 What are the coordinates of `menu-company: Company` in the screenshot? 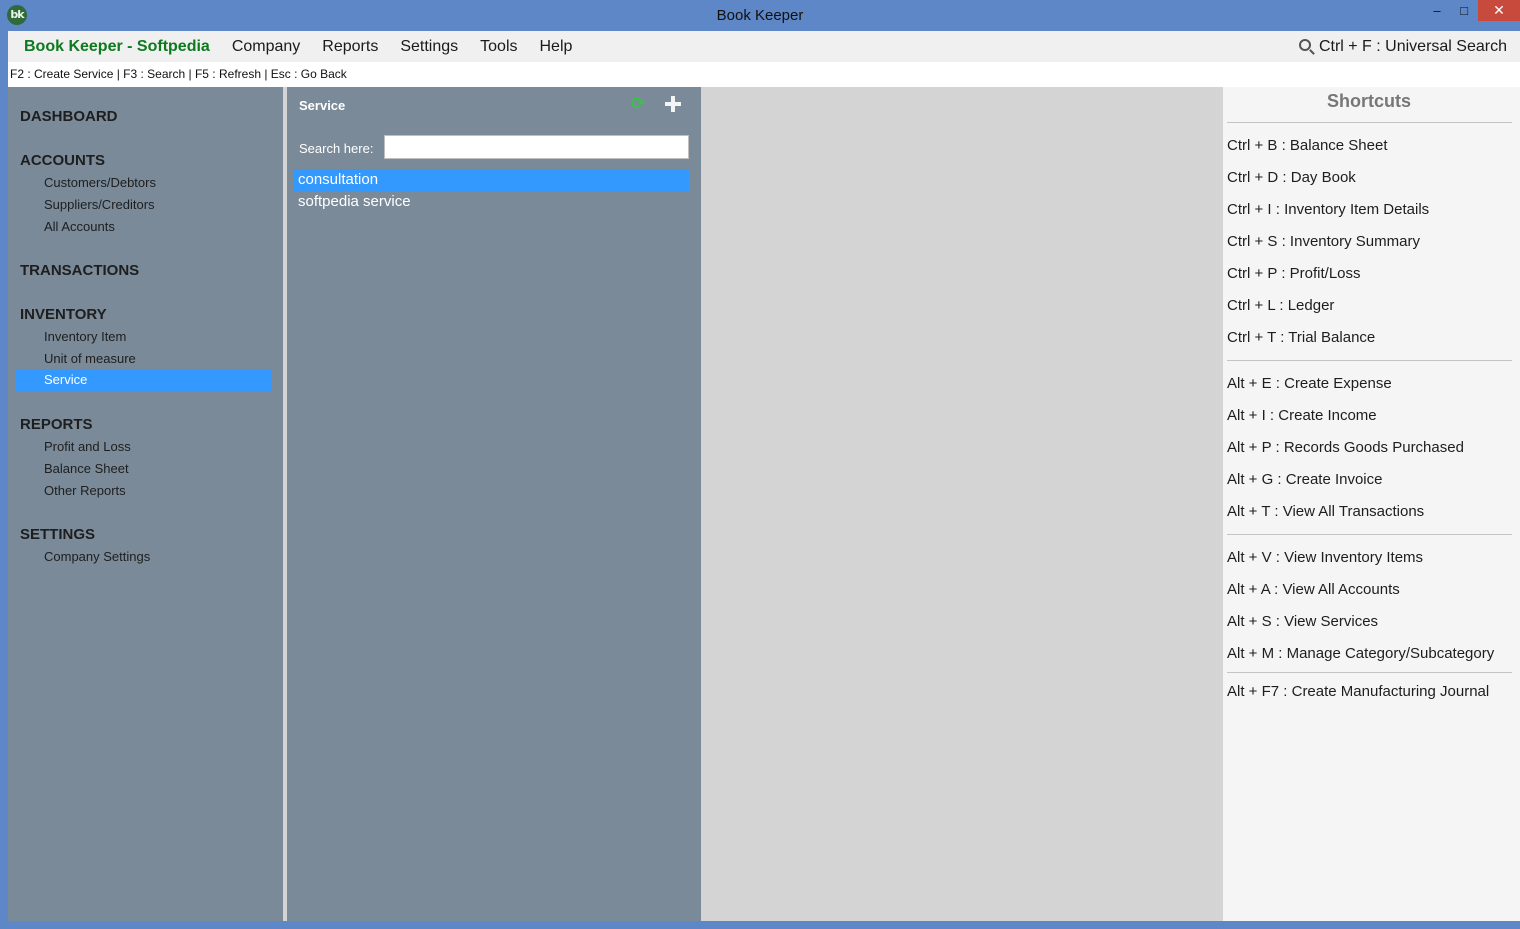 It's located at (266, 47).